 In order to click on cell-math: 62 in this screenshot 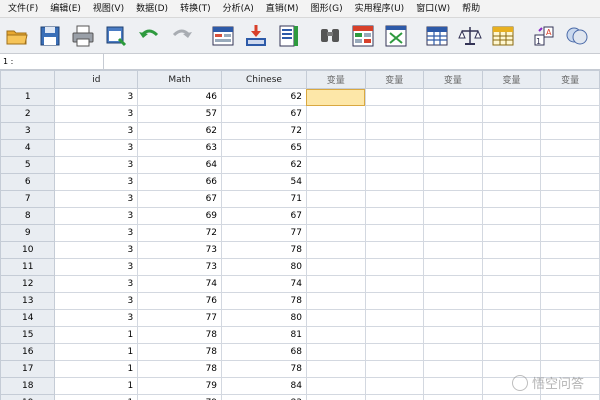, I will do `click(180, 131)`.